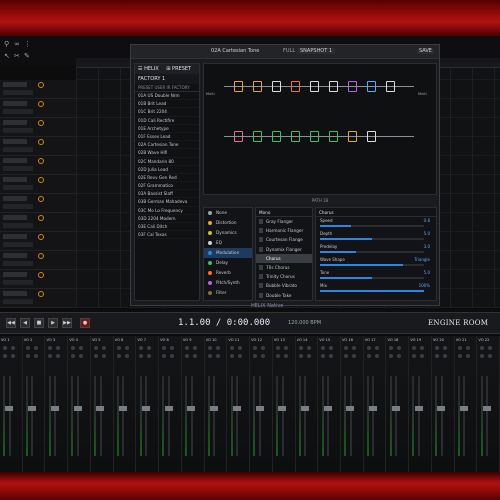  What do you see at coordinates (228, 213) in the screenshot?
I see `category-item: None` at bounding box center [228, 213].